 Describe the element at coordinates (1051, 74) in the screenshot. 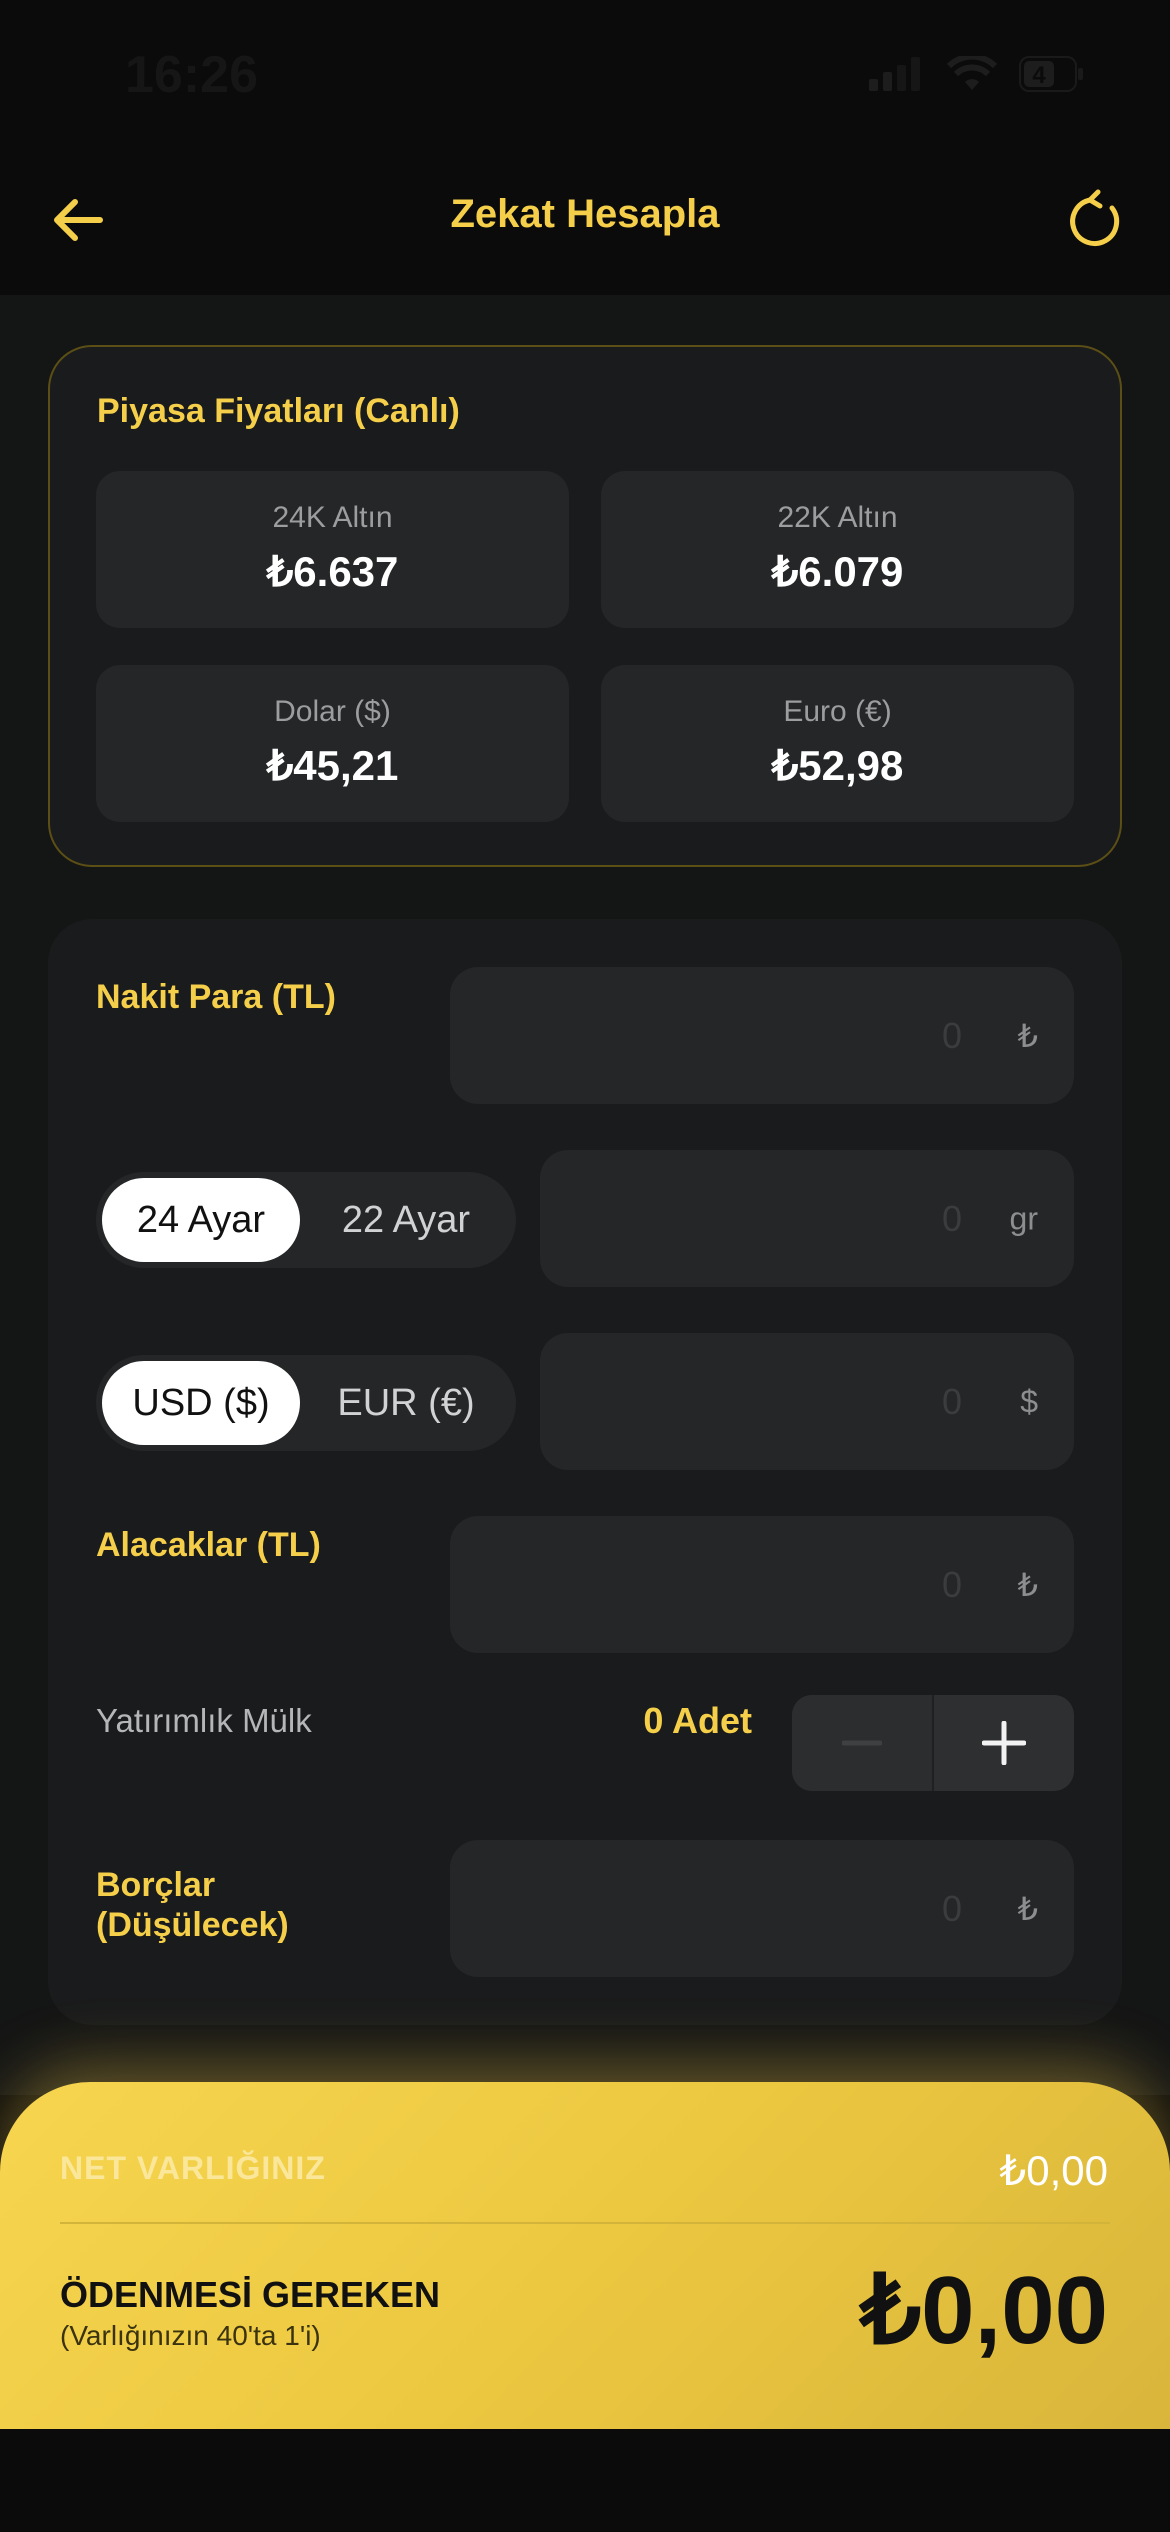

I see `battery-icon: 4` at that location.